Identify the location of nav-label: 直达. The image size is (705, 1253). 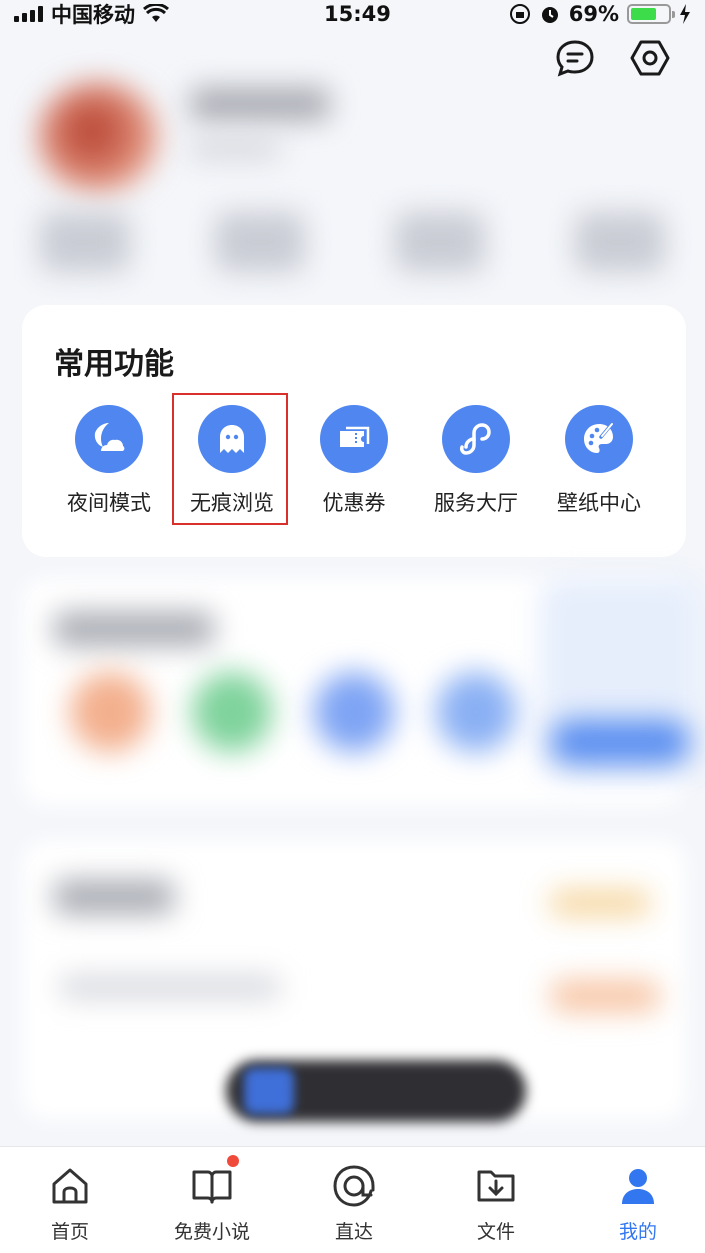
(353, 1232).